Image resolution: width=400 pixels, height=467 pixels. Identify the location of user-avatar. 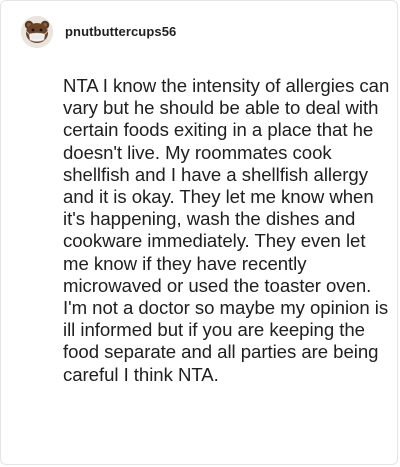
(37, 32).